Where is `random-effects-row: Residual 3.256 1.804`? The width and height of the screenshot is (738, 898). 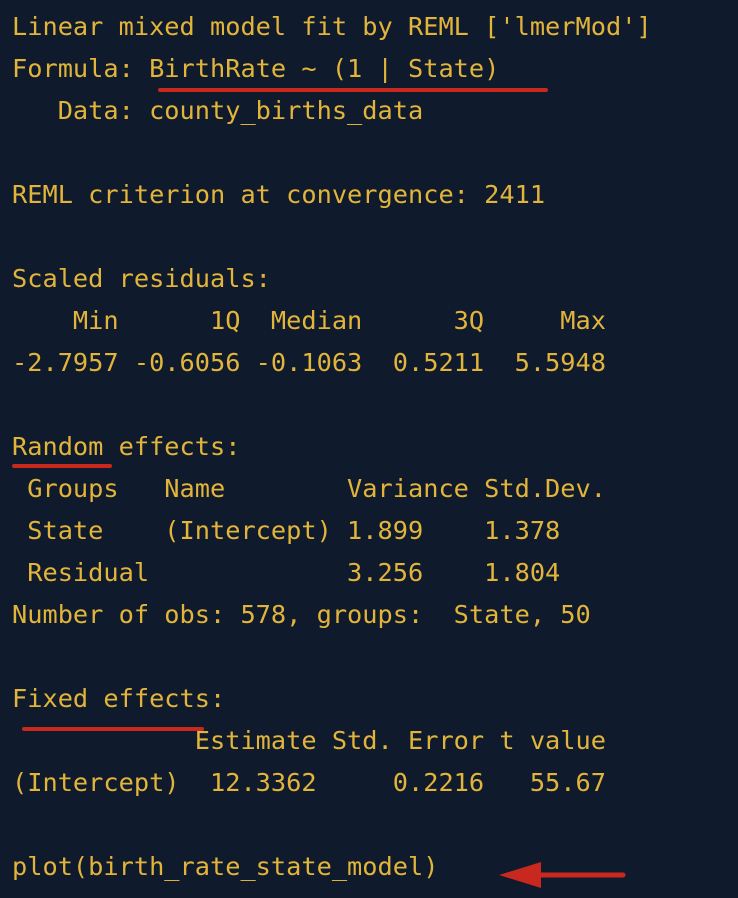
random-effects-row: Residual 3.256 1.804 is located at coordinates (309, 572).